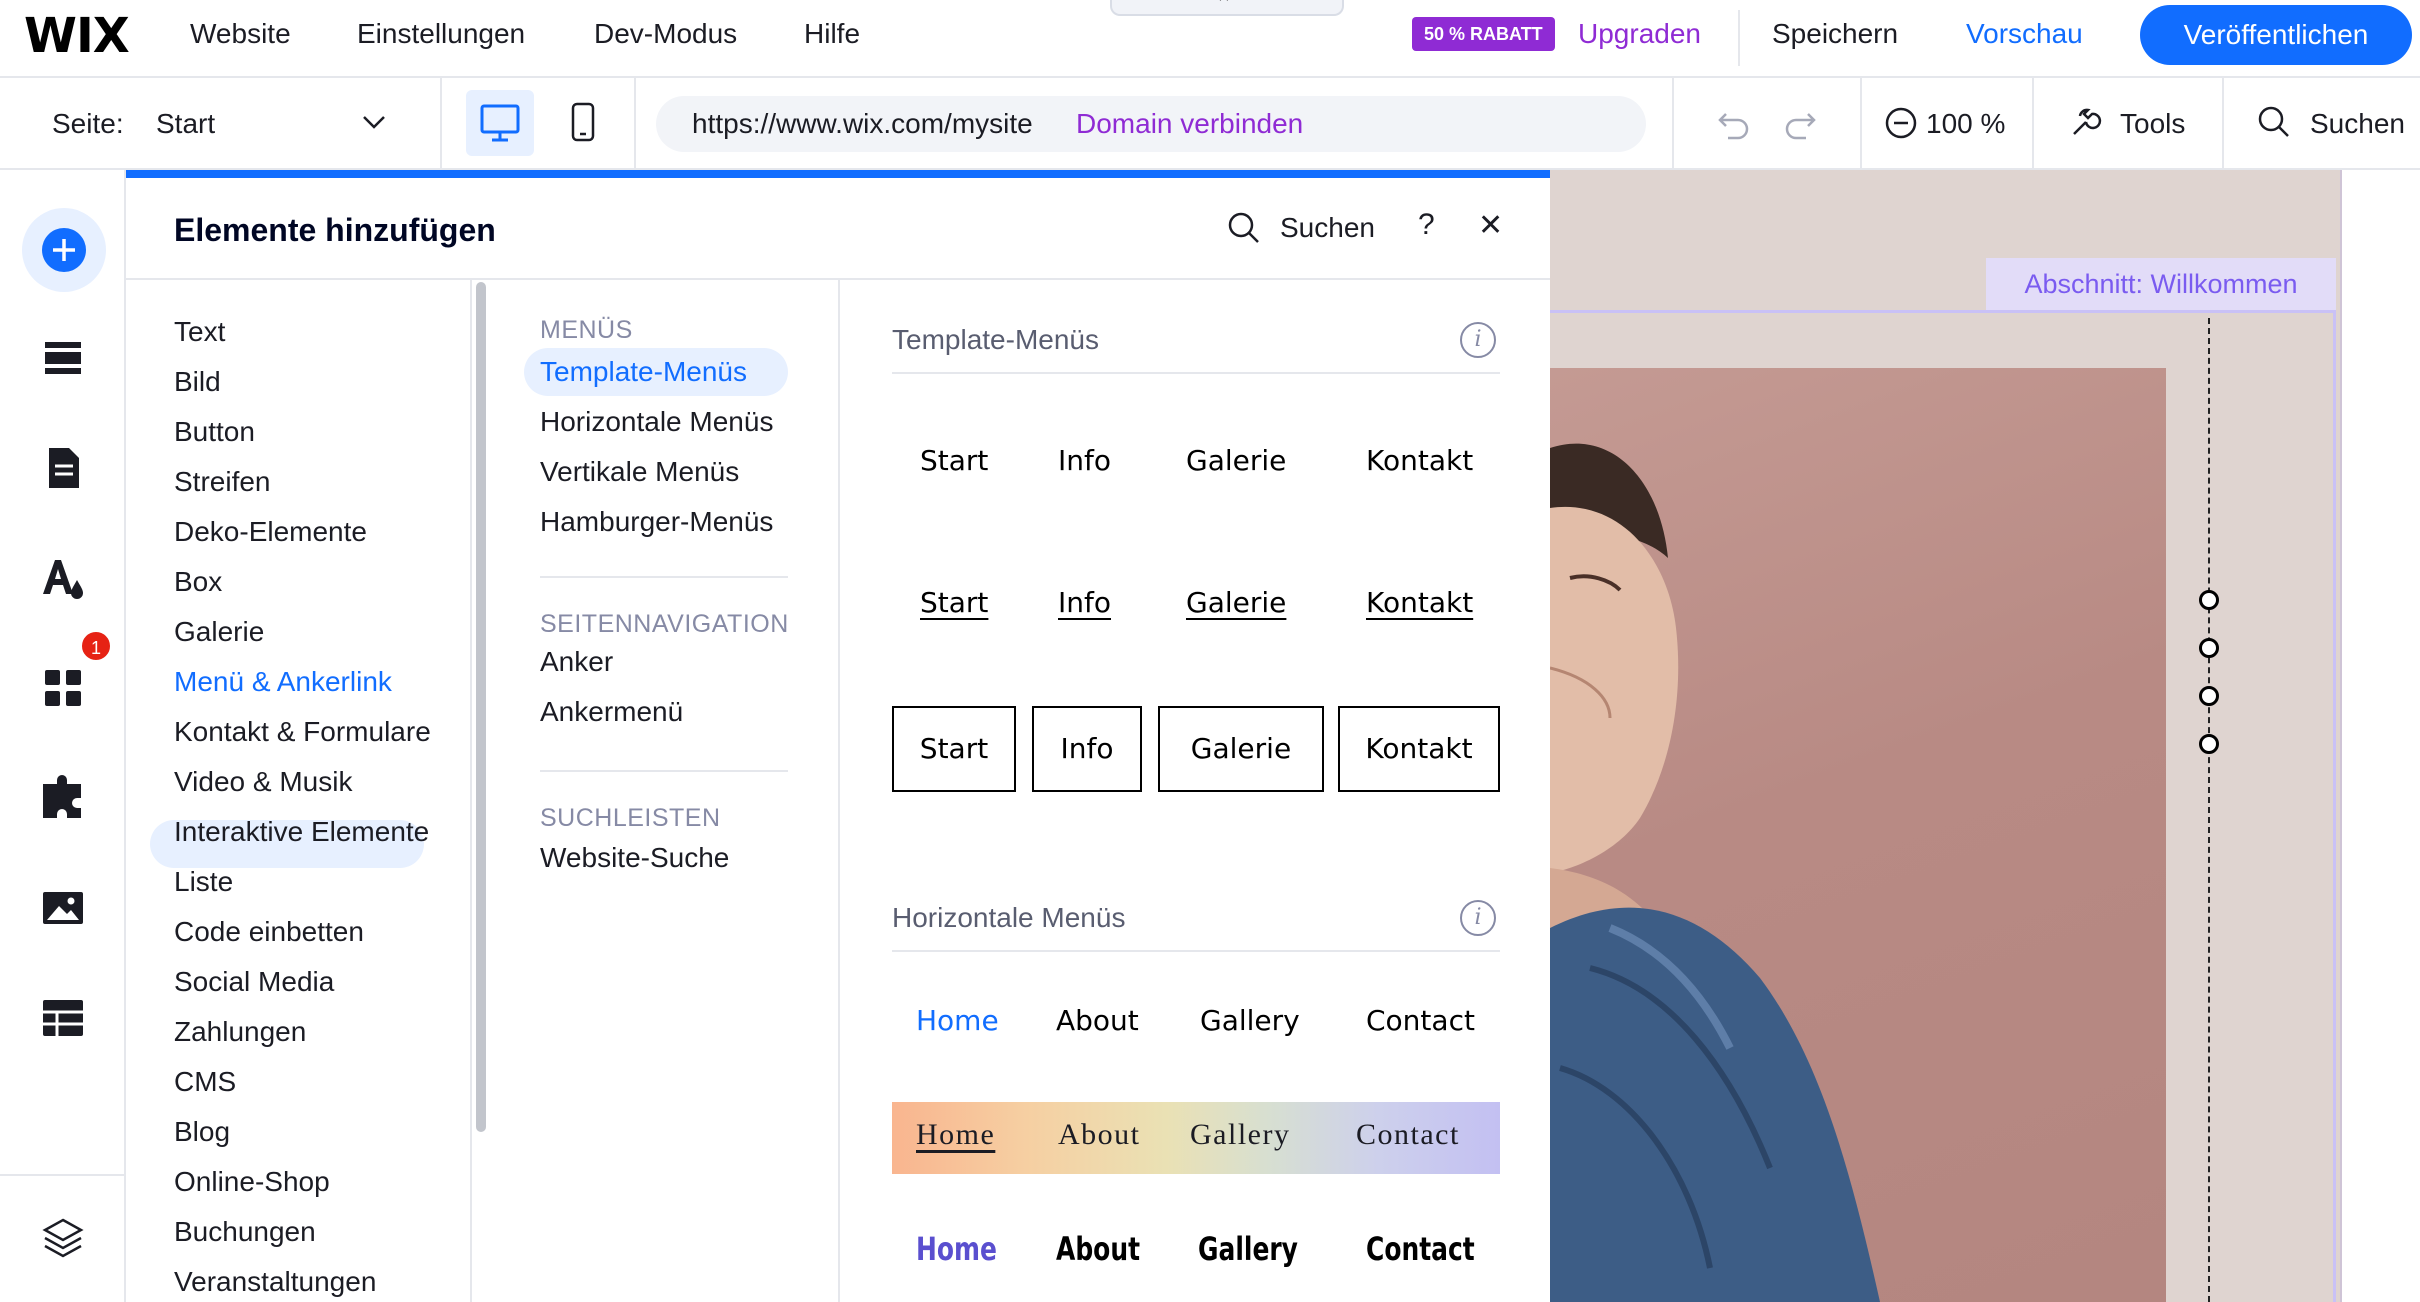  What do you see at coordinates (275, 1282) in the screenshot?
I see `category-veranstaltungen: Veranstaltungen` at bounding box center [275, 1282].